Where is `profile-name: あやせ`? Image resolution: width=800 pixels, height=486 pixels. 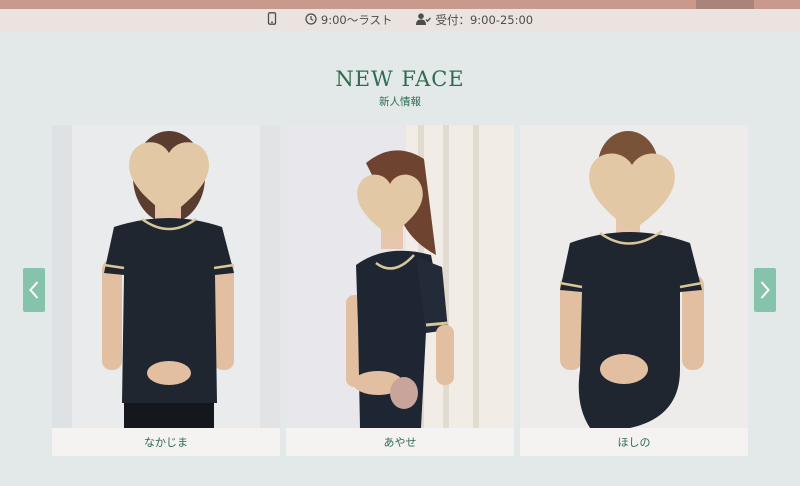
profile-name: あやせ is located at coordinates (400, 442).